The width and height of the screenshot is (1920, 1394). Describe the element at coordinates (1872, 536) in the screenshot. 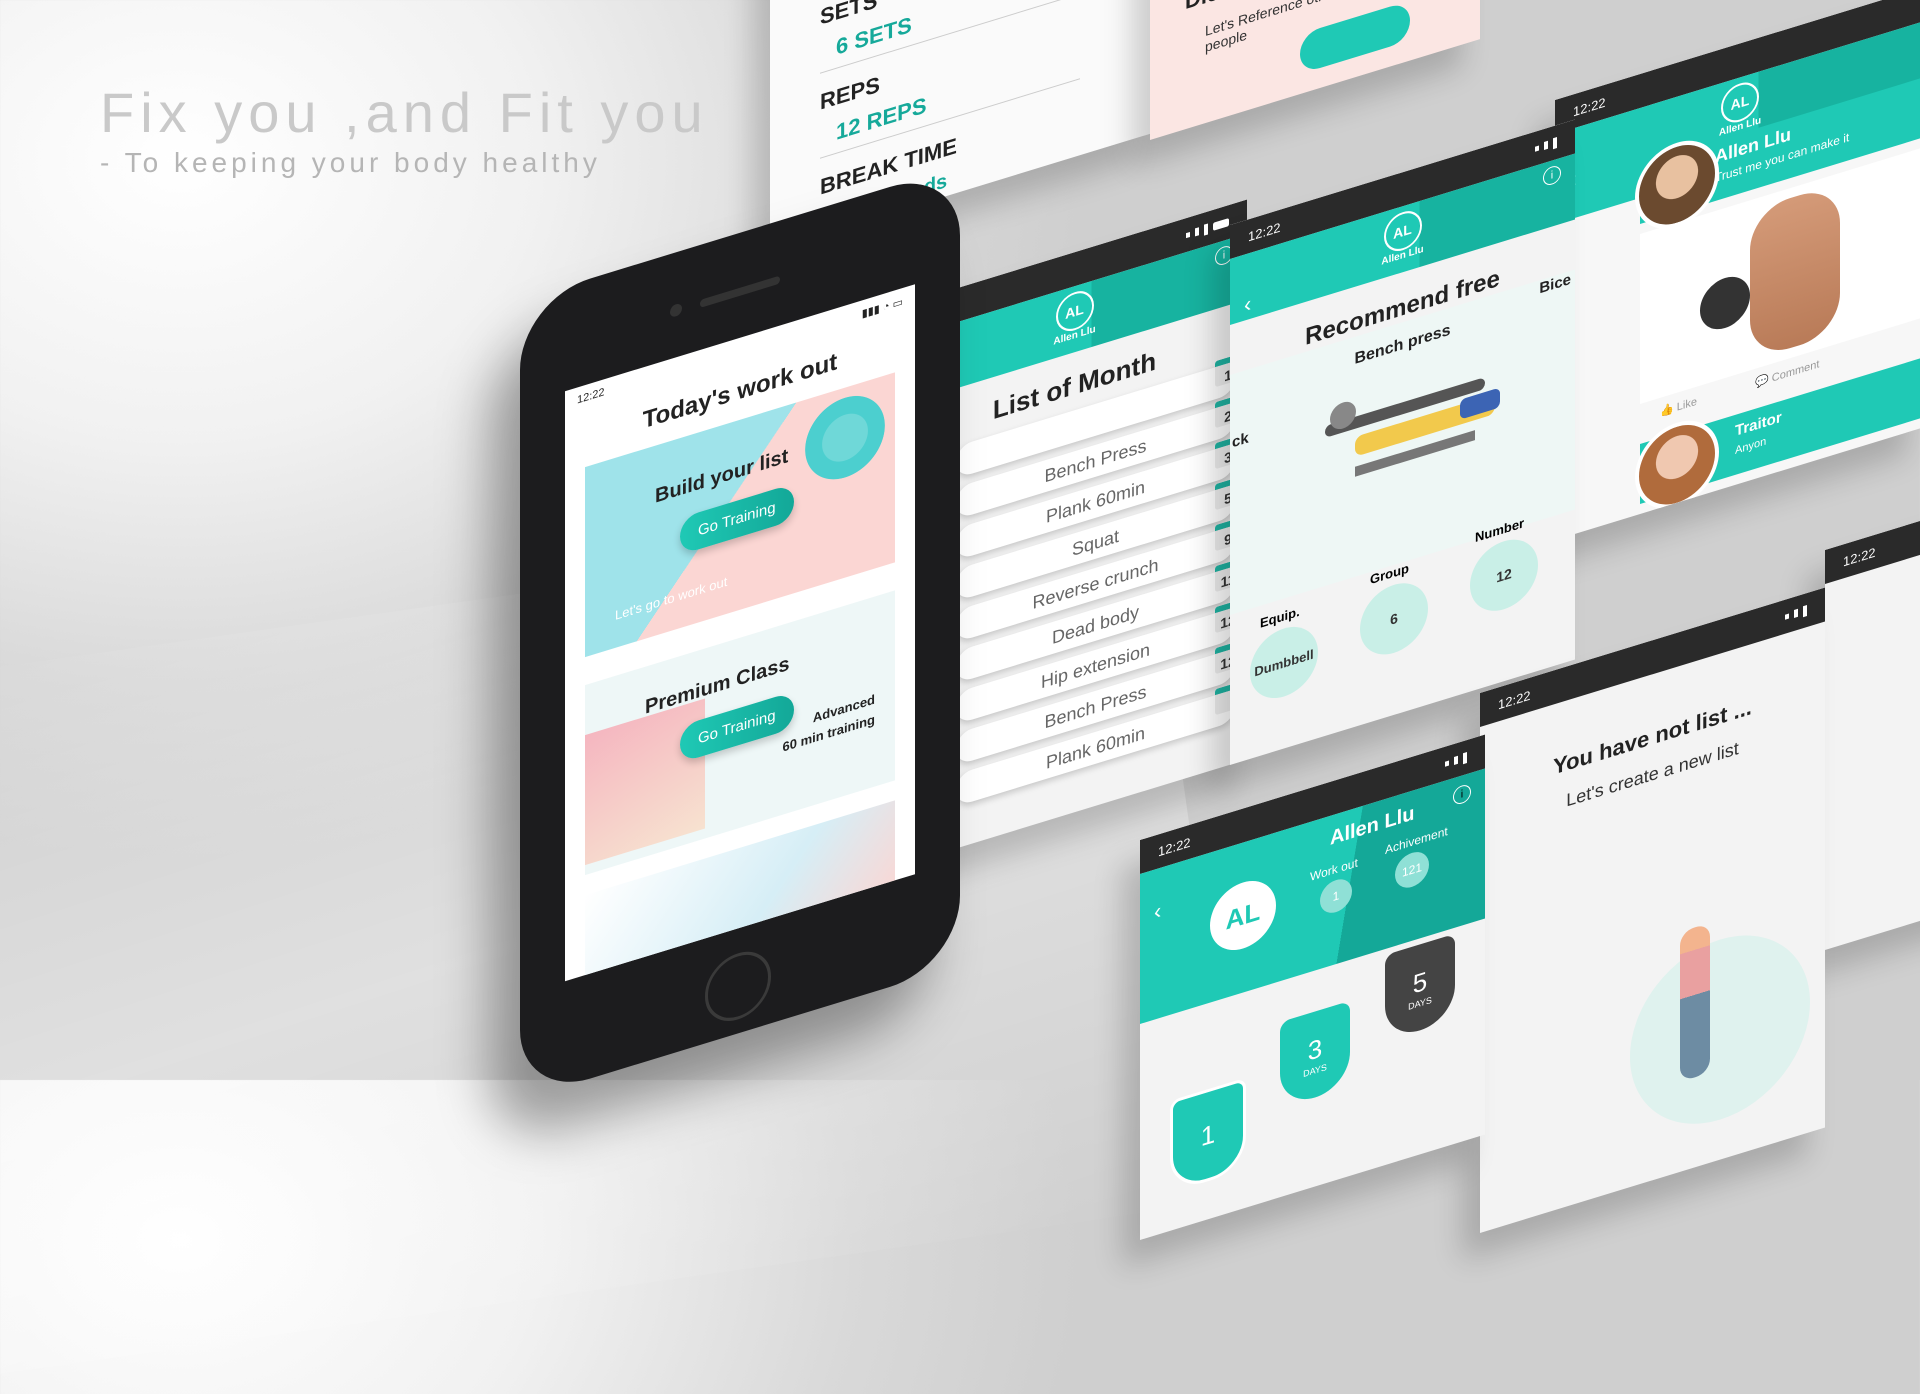

I see `status-bar: 12:22` at that location.